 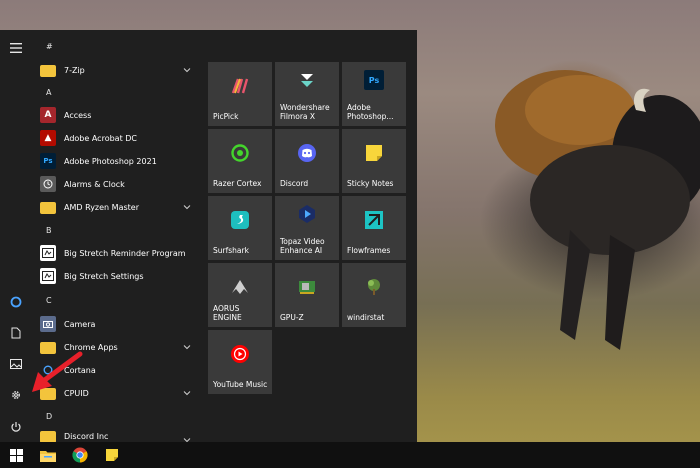 What do you see at coordinates (49, 46) in the screenshot?
I see `group-header-hash: #` at bounding box center [49, 46].